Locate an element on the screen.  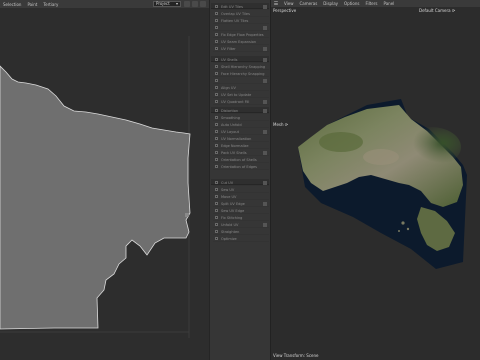
uv-tool-row: UV Shells is located at coordinates (241, 60).